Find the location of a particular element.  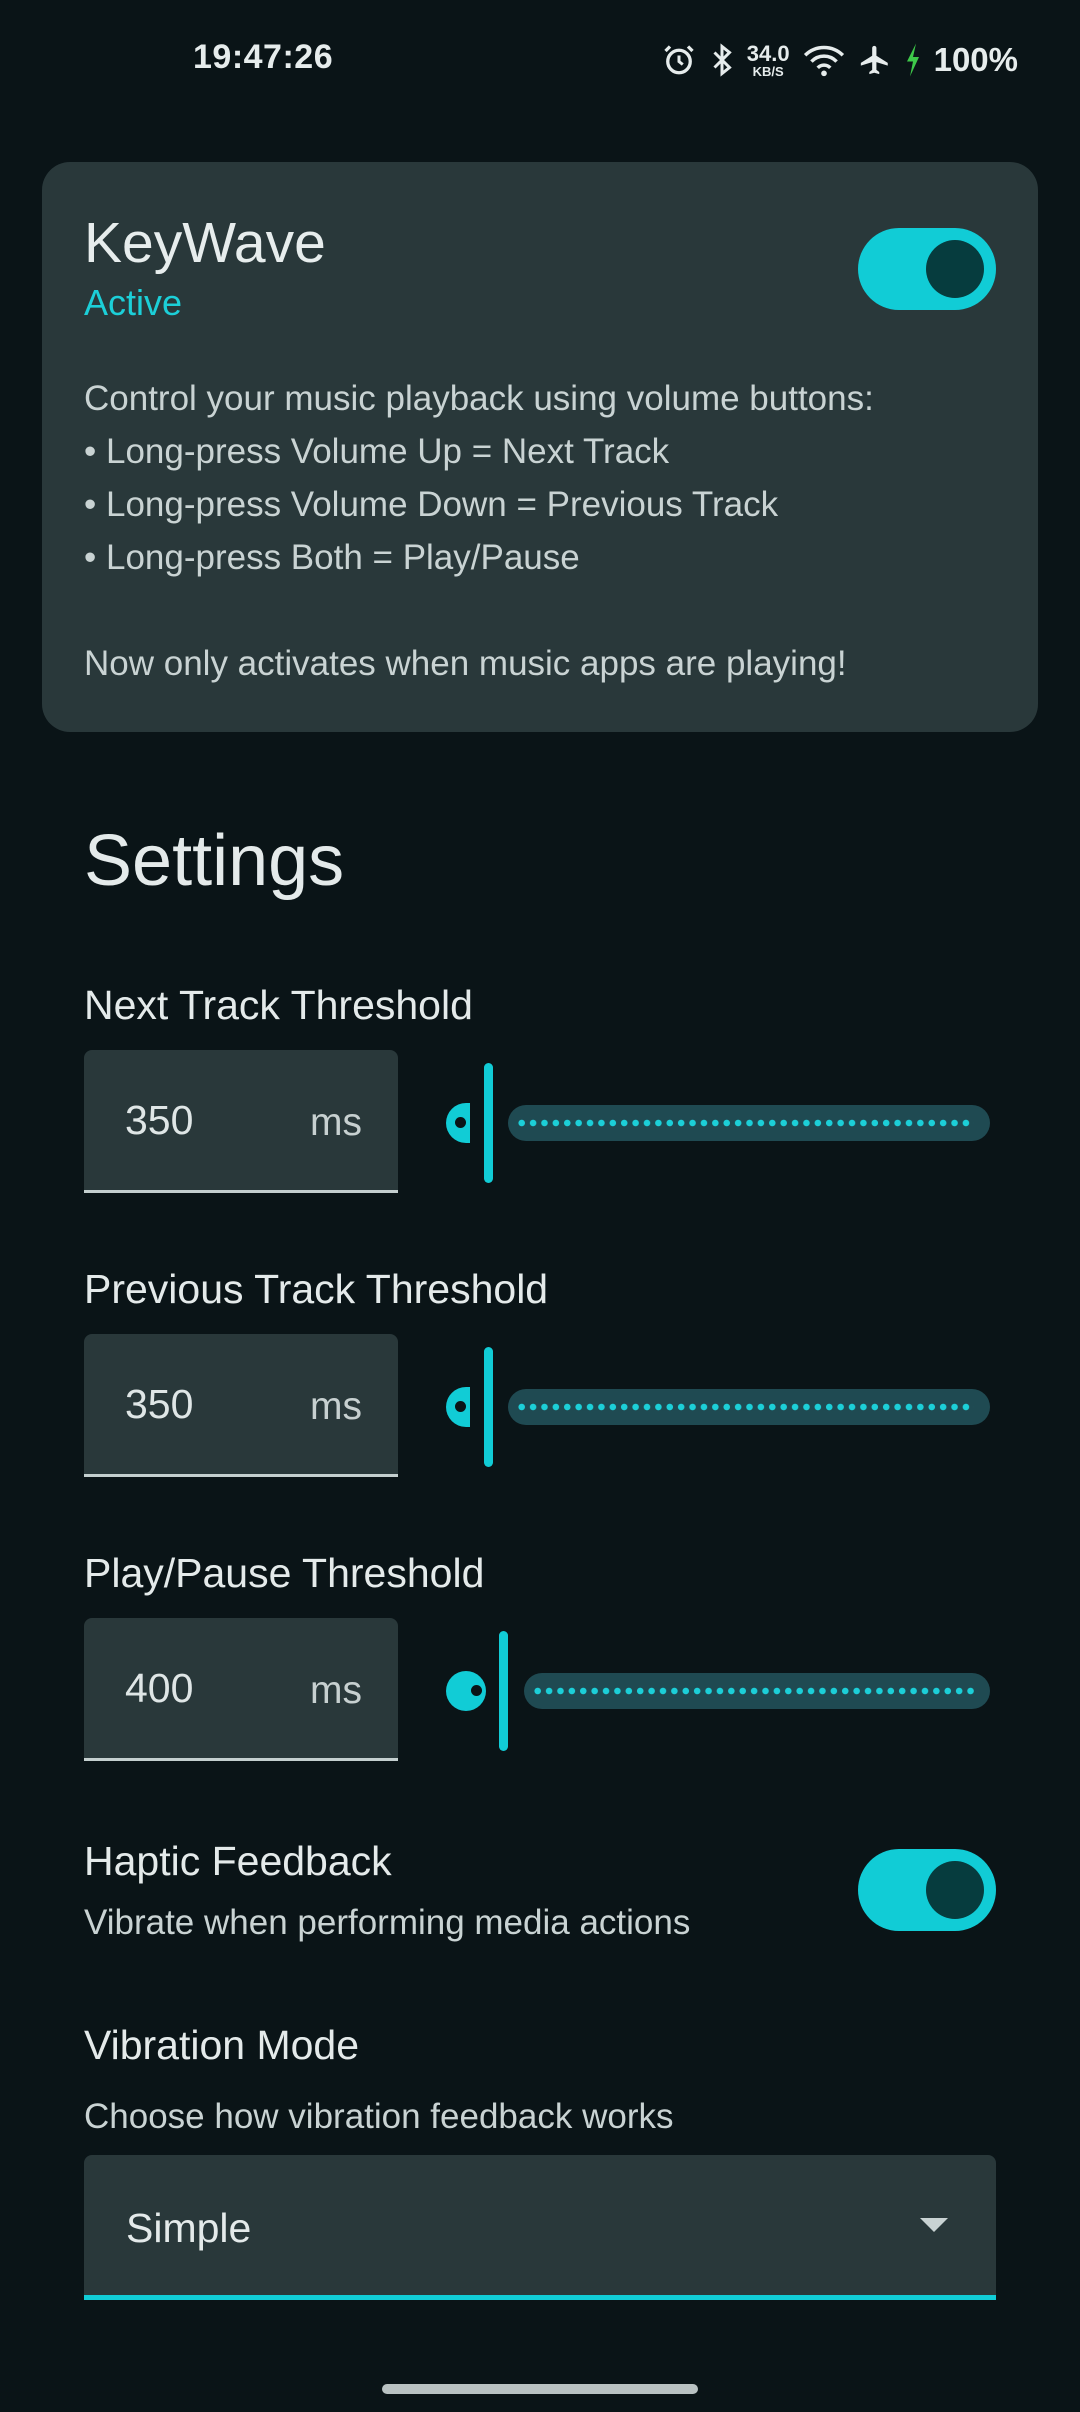

home-indicator is located at coordinates (540, 2389).